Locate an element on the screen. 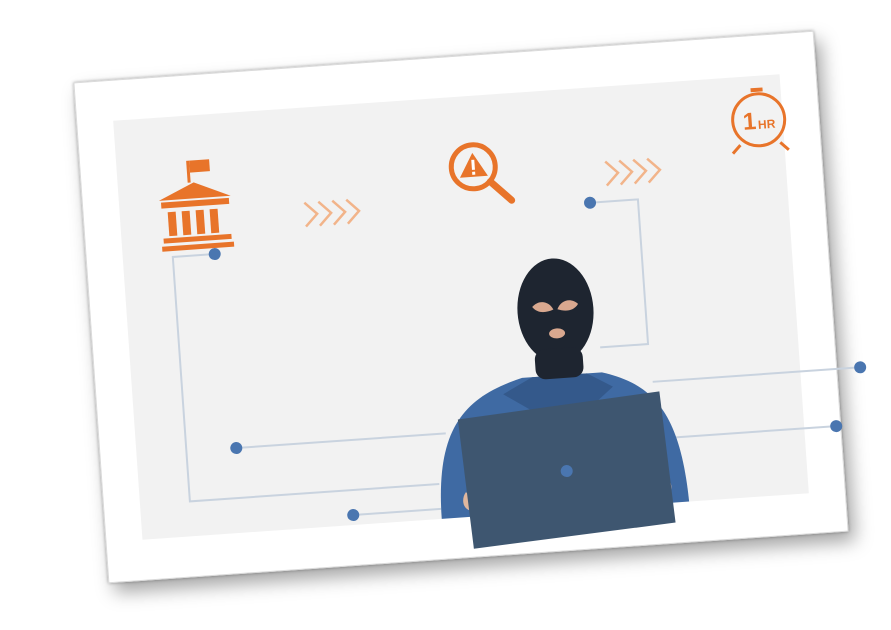  clock-unit: HR is located at coordinates (767, 124).